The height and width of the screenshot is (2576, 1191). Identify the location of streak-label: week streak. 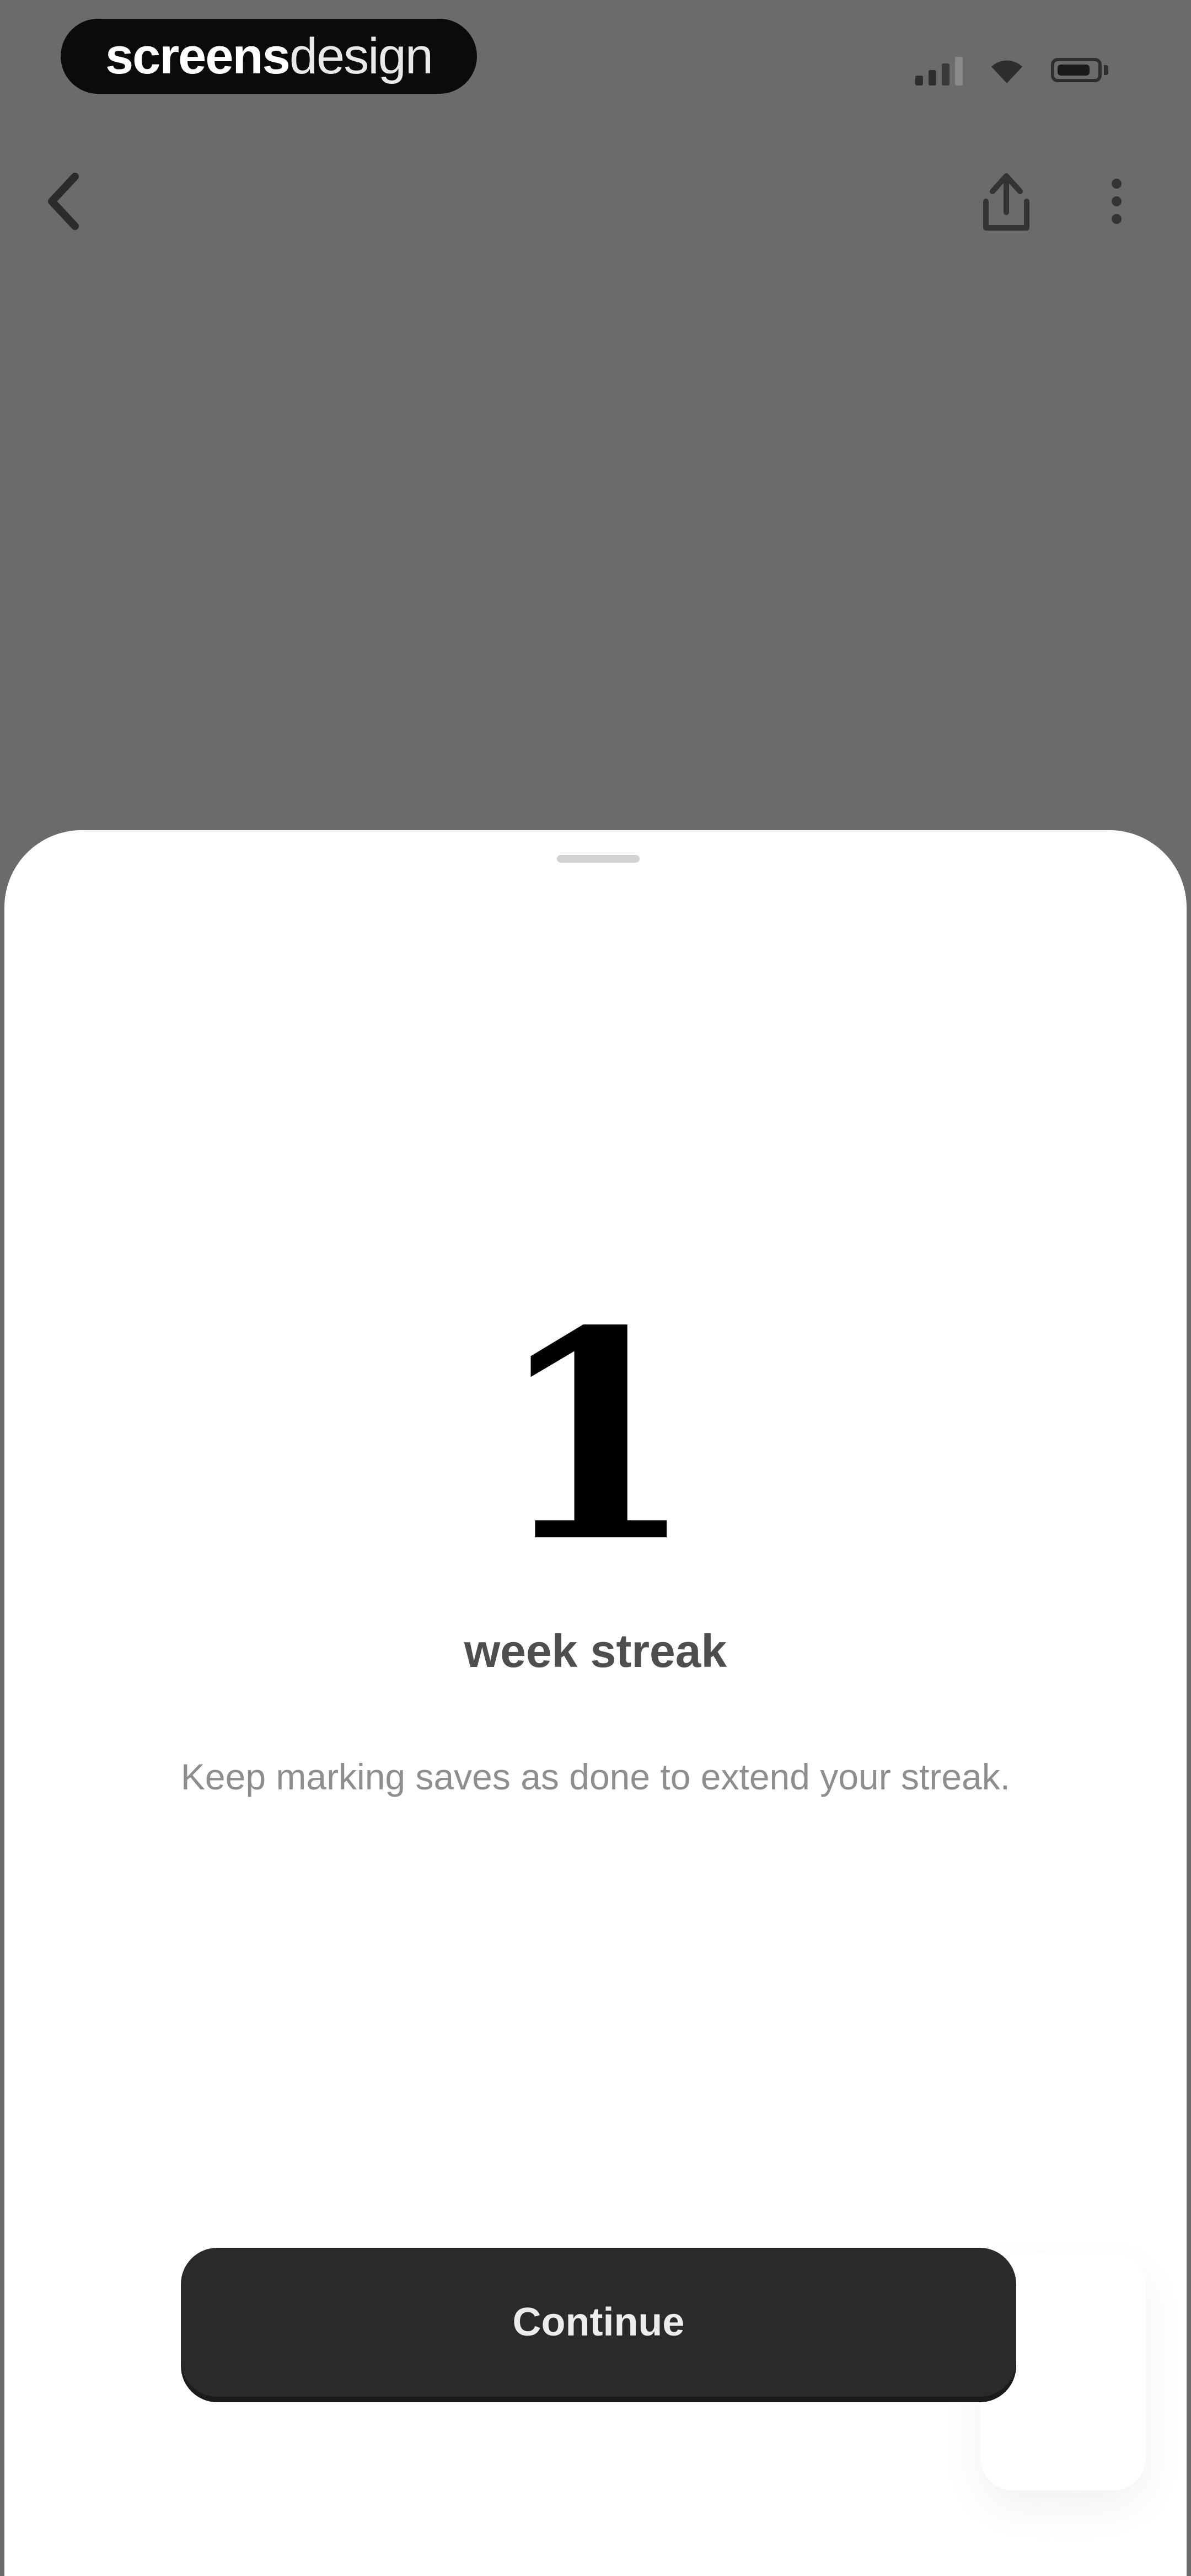
(595, 1651).